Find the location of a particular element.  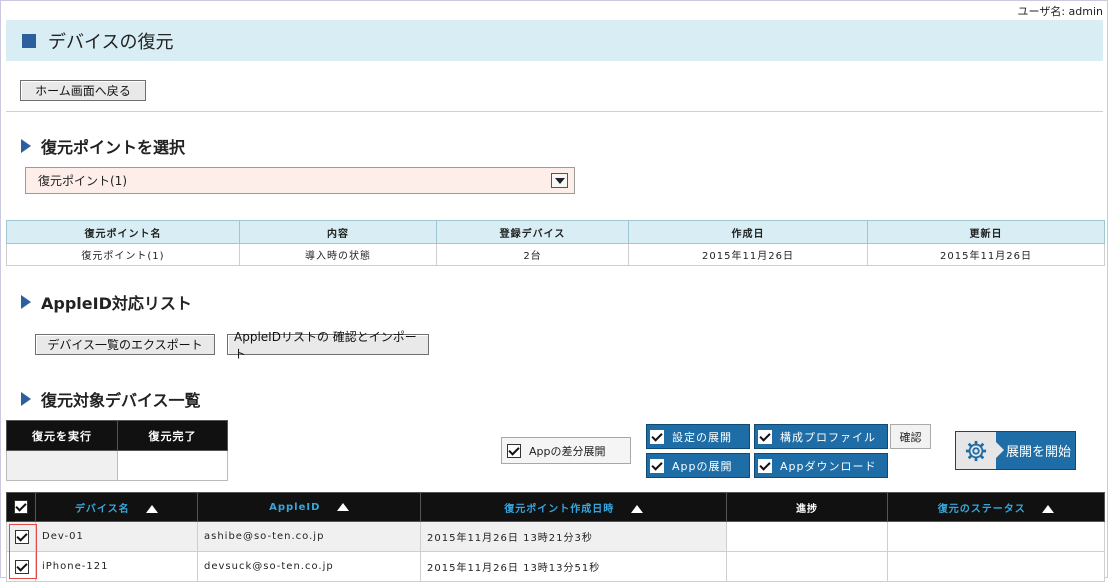

title-bar: デバイスの復元 is located at coordinates (554, 40).